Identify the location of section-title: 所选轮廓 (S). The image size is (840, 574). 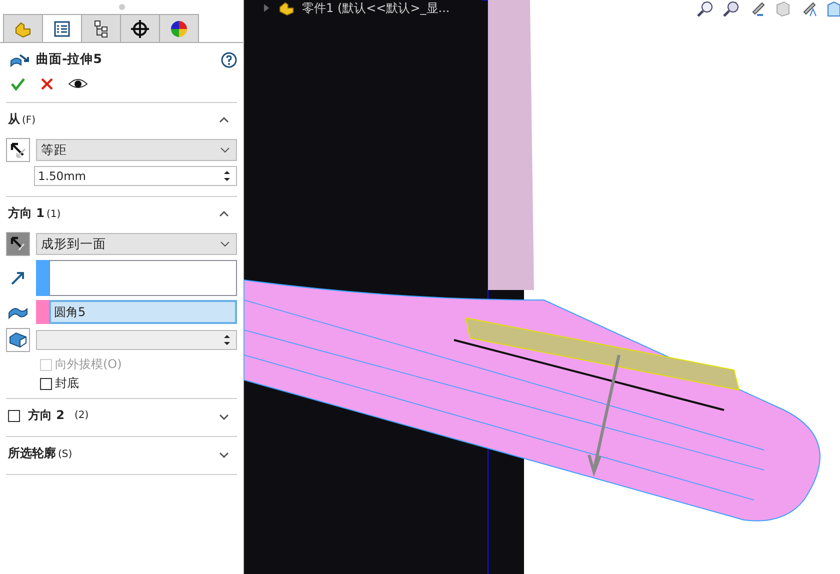
(40, 453).